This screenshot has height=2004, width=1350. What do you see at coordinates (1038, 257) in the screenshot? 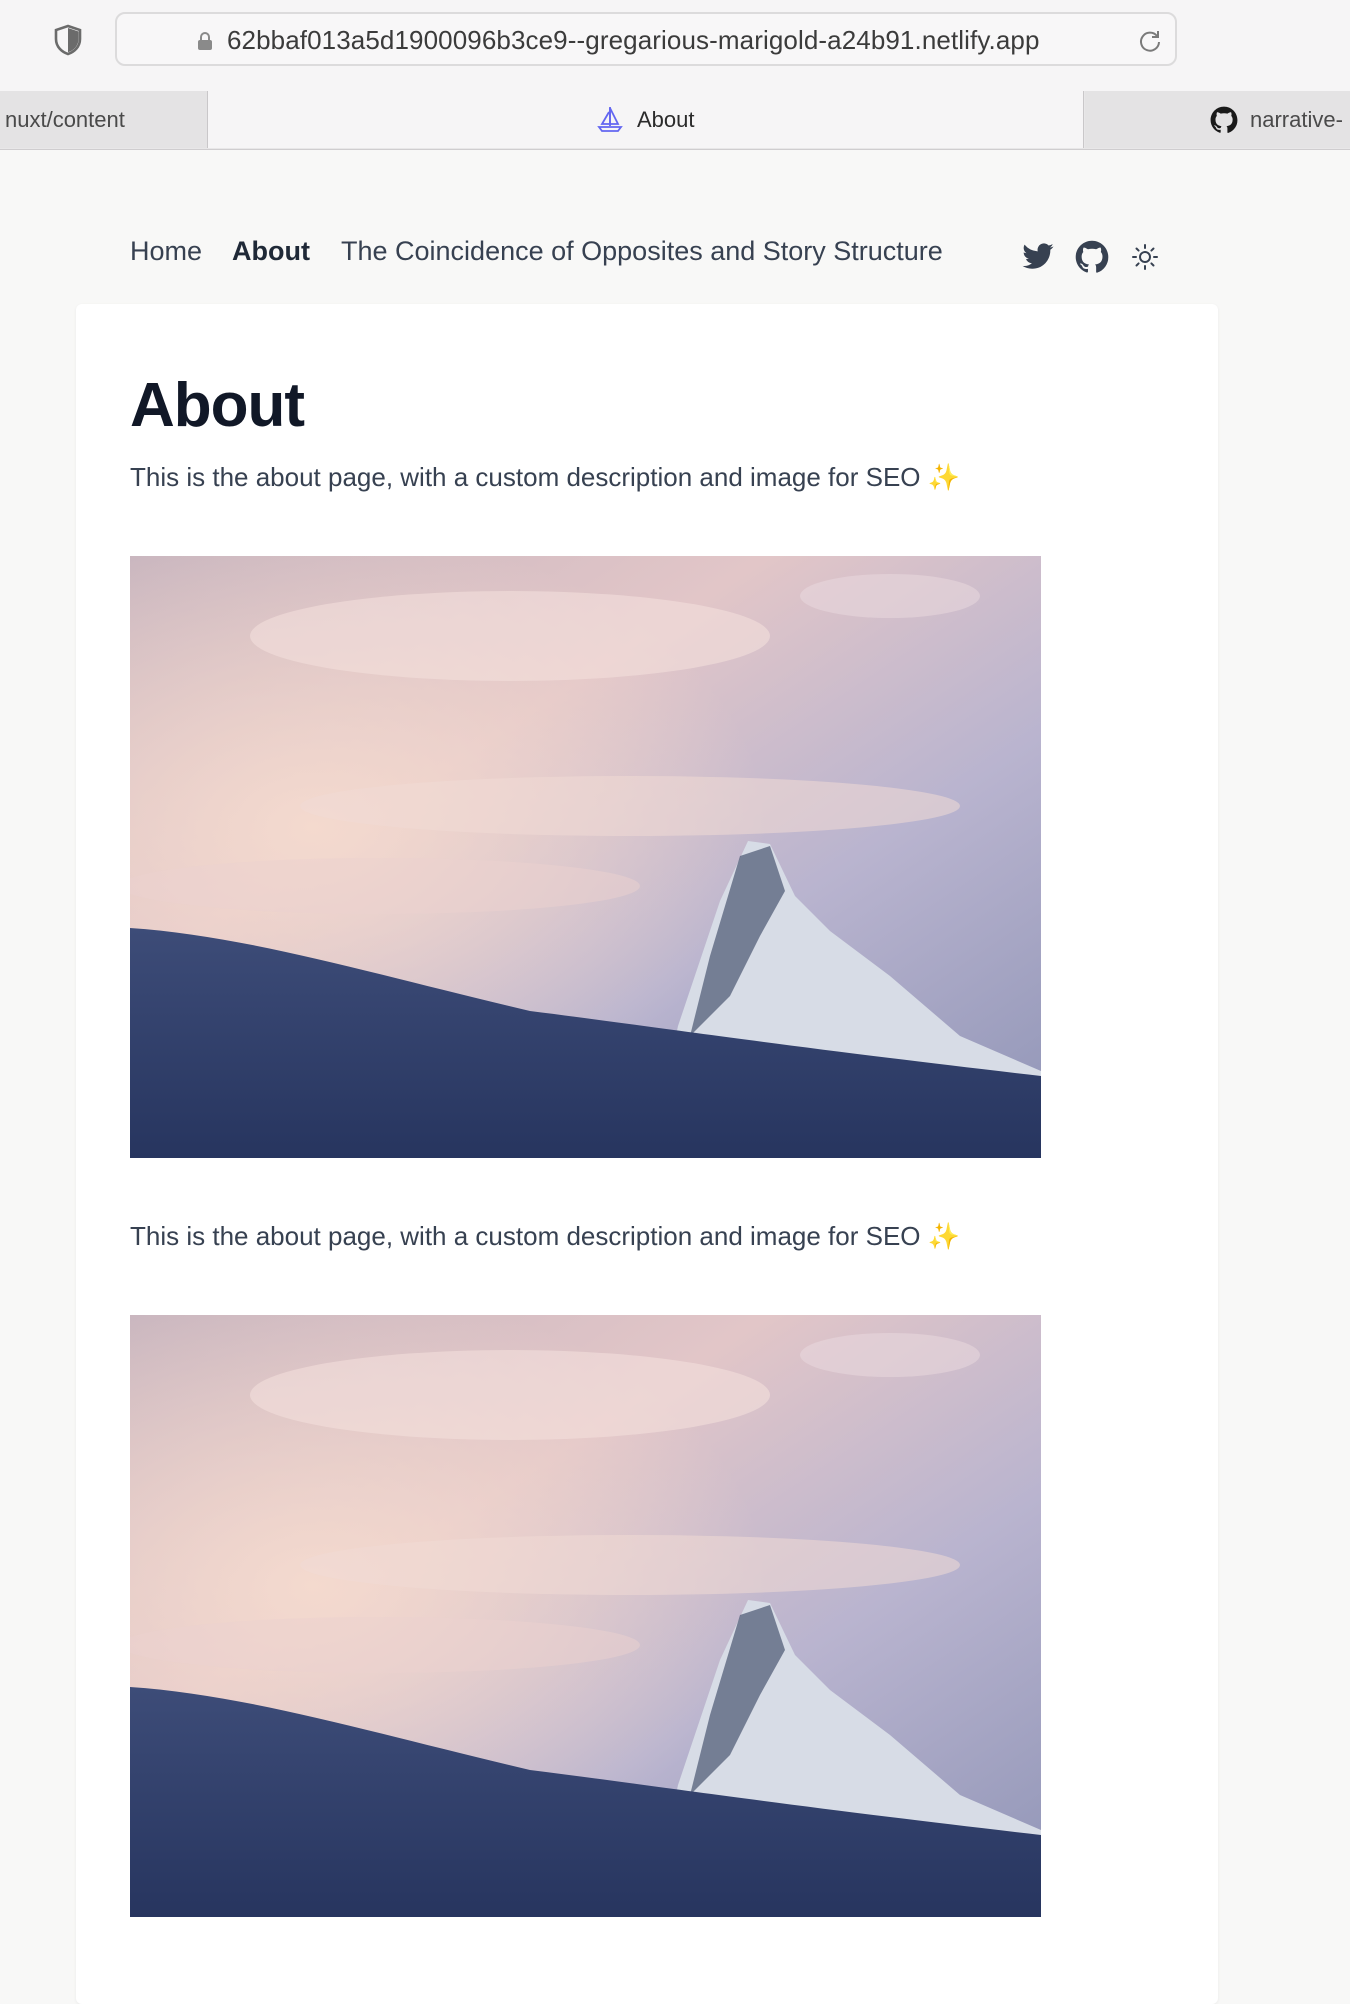
I see `twitter-icon` at bounding box center [1038, 257].